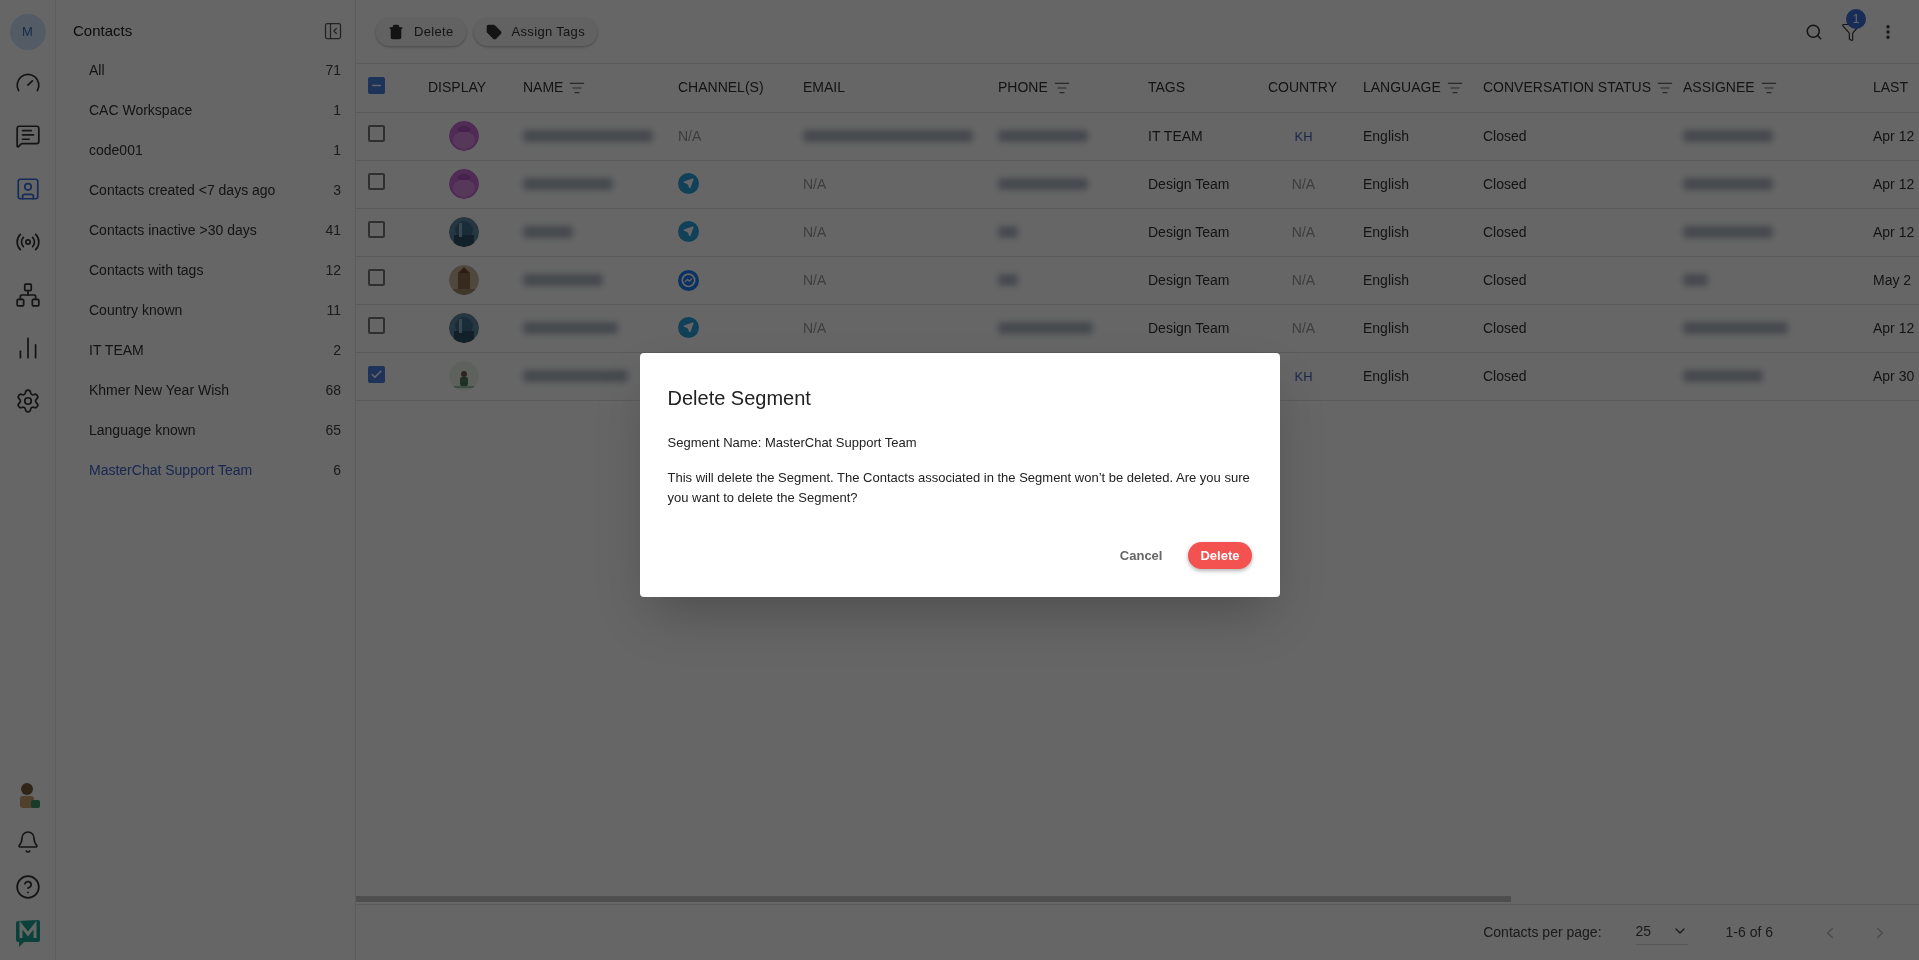 This screenshot has width=1919, height=960. Describe the element at coordinates (205, 230) in the screenshot. I see `segment-item: Contacts inactive >30 days 41` at that location.